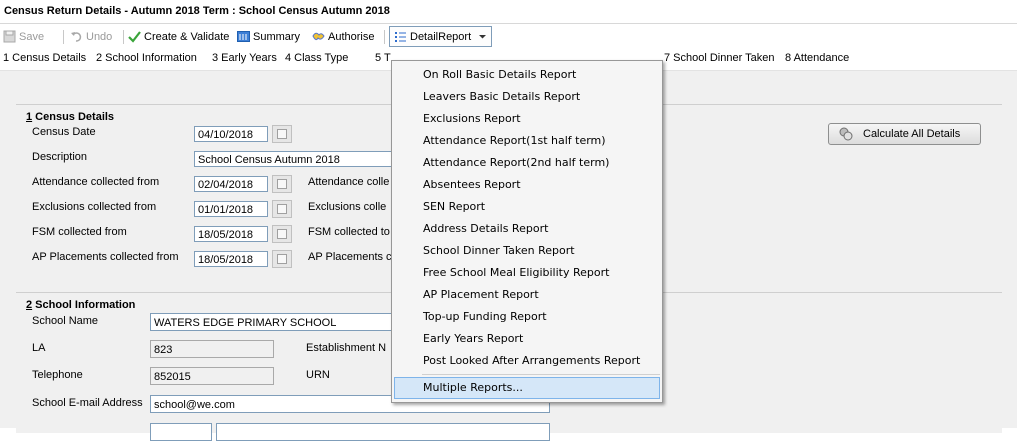 This screenshot has height=441, width=1017. What do you see at coordinates (9, 36) in the screenshot?
I see `save-icon` at bounding box center [9, 36].